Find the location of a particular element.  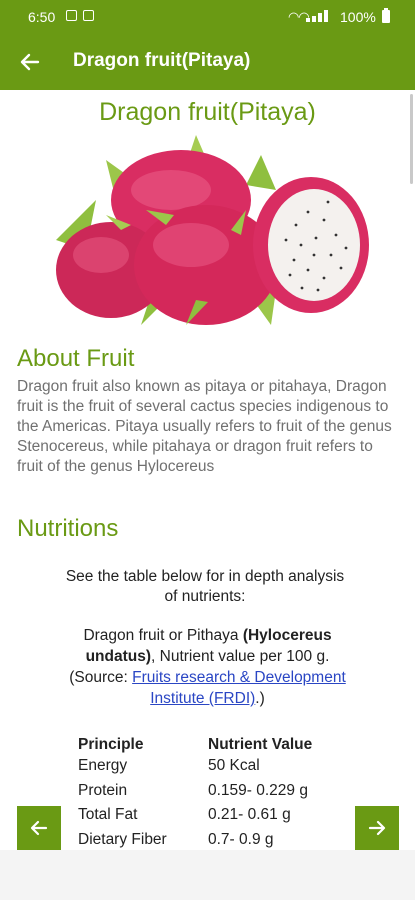

table-cell: Total Fat is located at coordinates (108, 814).